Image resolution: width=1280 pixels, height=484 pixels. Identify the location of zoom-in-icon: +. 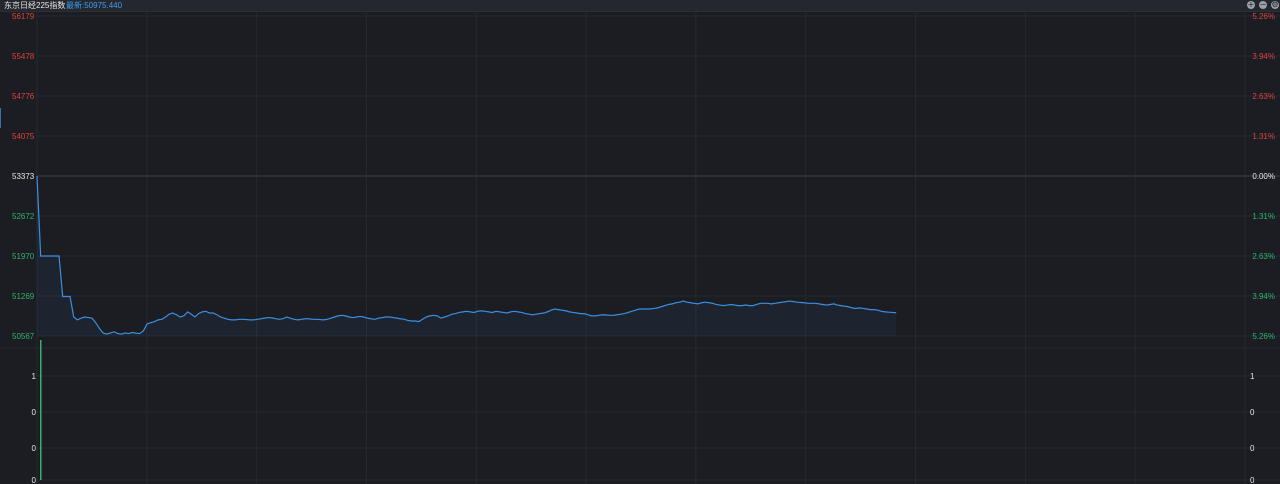
(1251, 5).